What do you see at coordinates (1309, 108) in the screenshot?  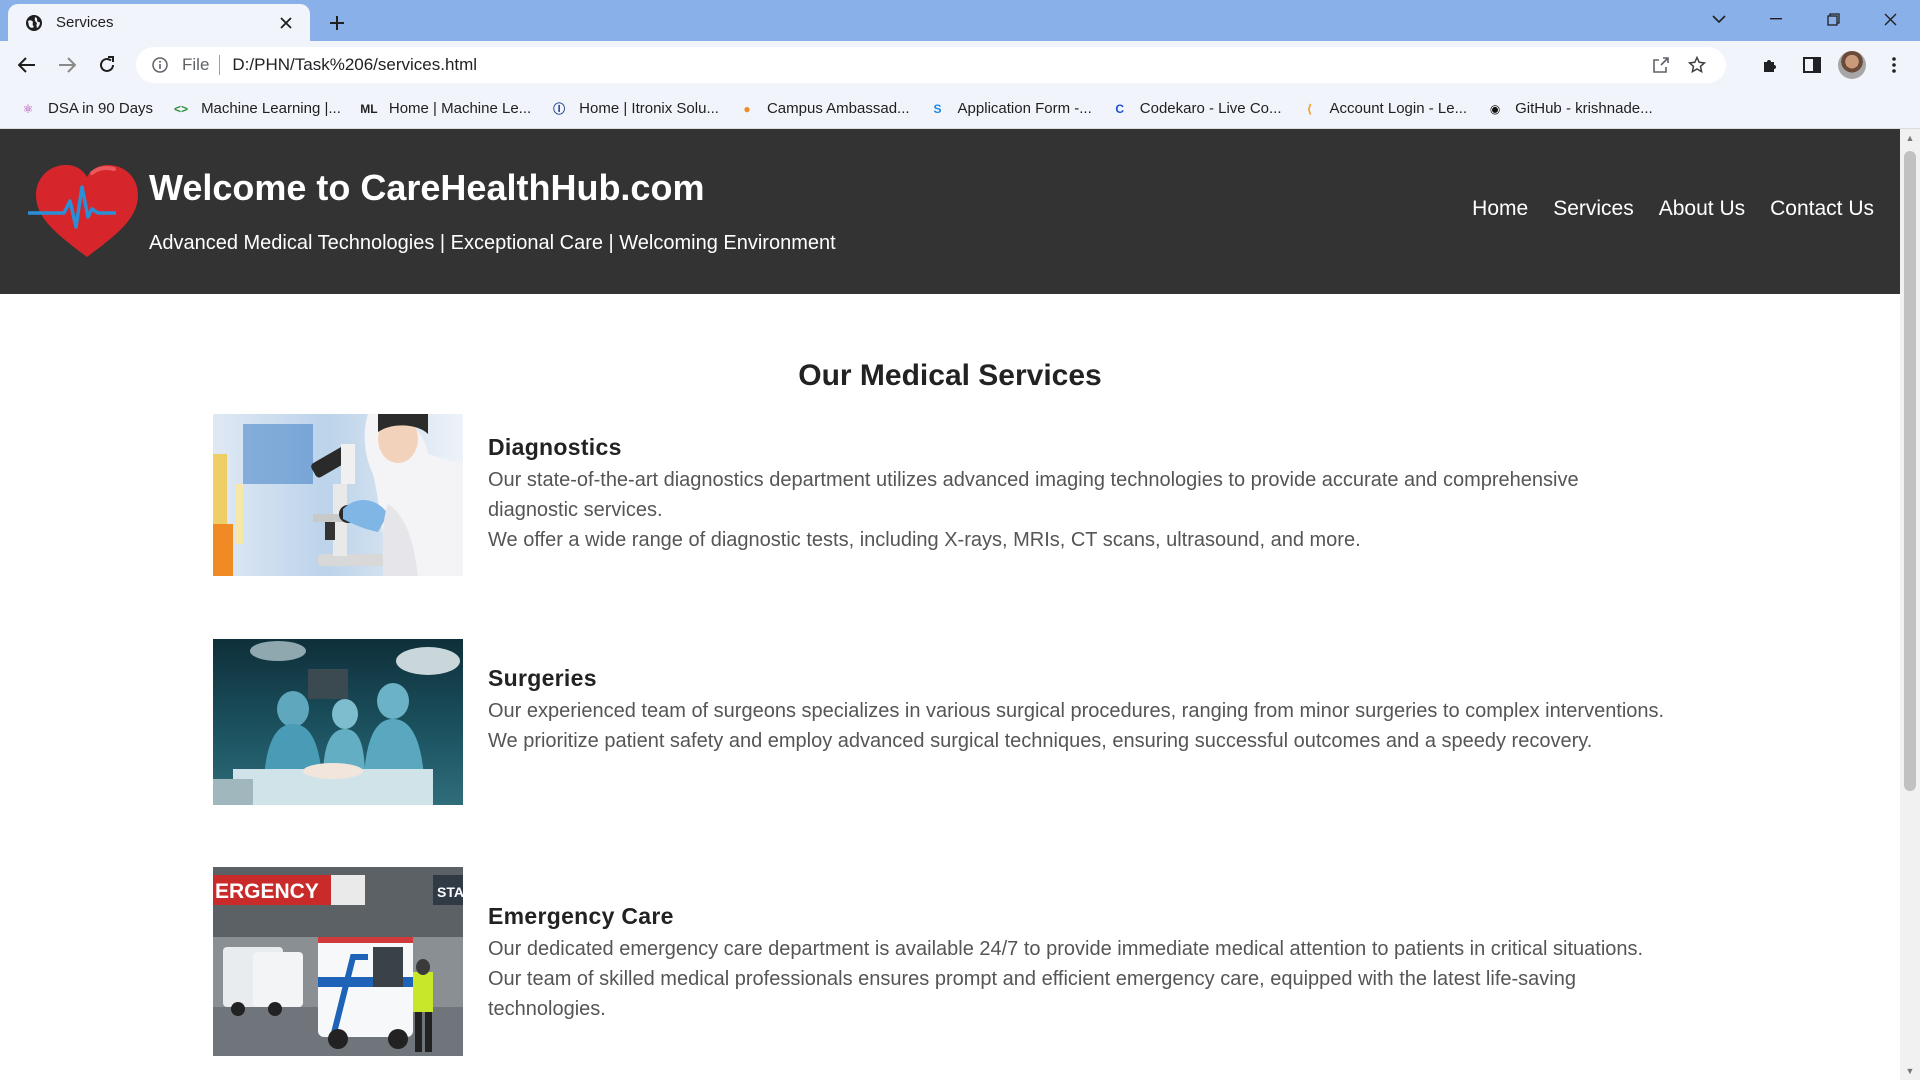 I see `leetcode-icon: ⟨` at bounding box center [1309, 108].